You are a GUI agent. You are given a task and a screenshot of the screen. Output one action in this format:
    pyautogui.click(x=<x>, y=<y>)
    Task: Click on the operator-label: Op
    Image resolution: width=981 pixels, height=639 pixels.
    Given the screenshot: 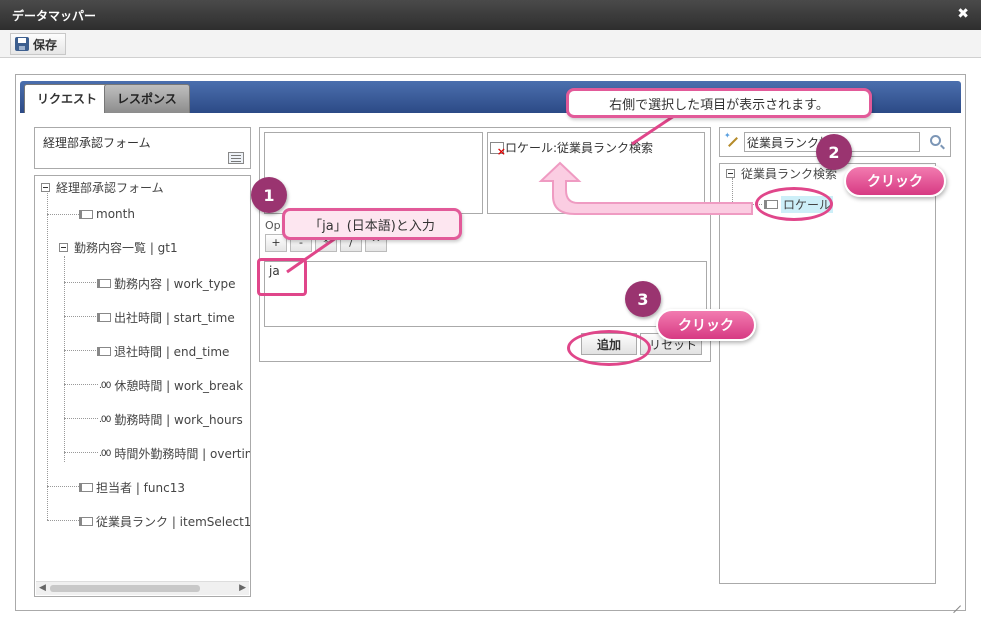 What is the action you would take?
    pyautogui.click(x=273, y=225)
    